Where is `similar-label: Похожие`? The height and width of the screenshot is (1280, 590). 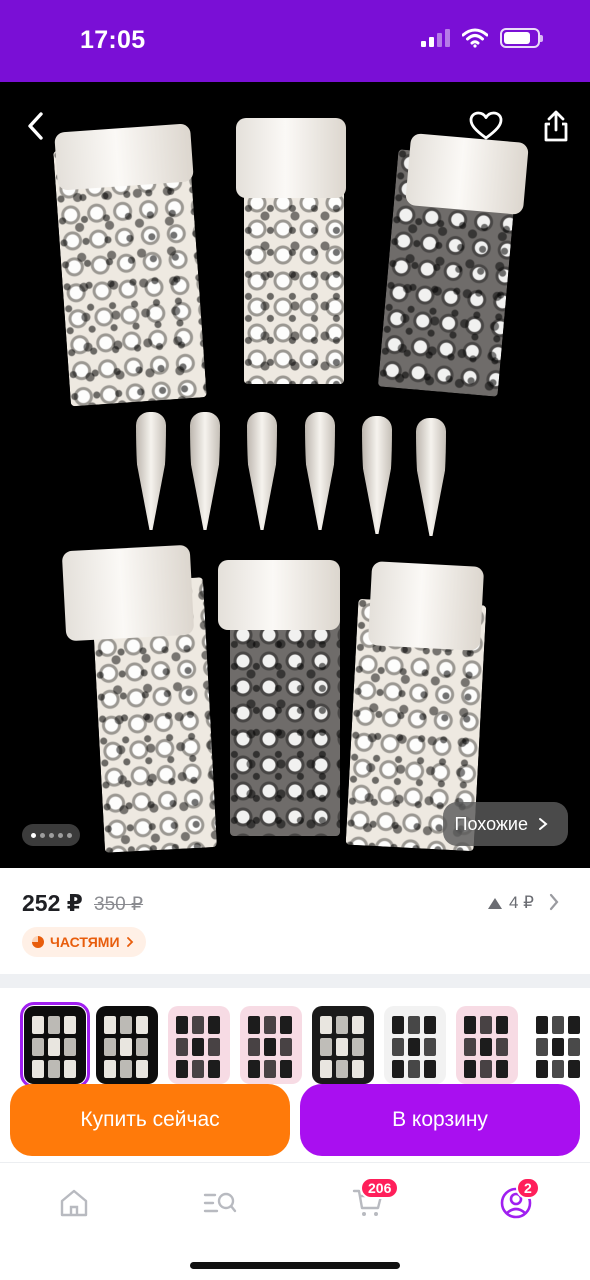
similar-label: Похожие is located at coordinates (491, 823).